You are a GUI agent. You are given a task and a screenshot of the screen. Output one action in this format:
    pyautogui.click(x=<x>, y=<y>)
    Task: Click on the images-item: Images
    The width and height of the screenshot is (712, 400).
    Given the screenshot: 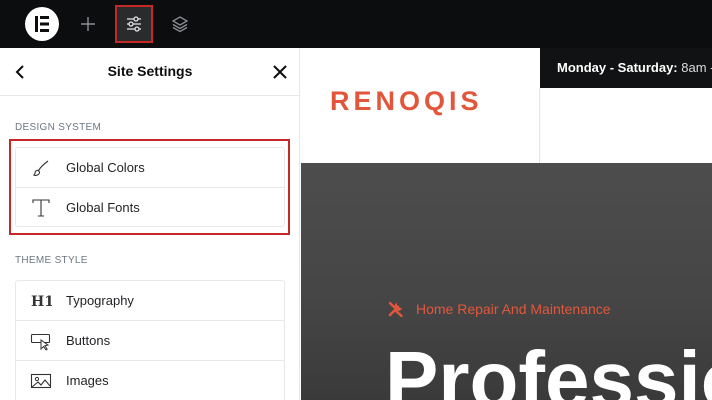 What is the action you would take?
    pyautogui.click(x=150, y=380)
    